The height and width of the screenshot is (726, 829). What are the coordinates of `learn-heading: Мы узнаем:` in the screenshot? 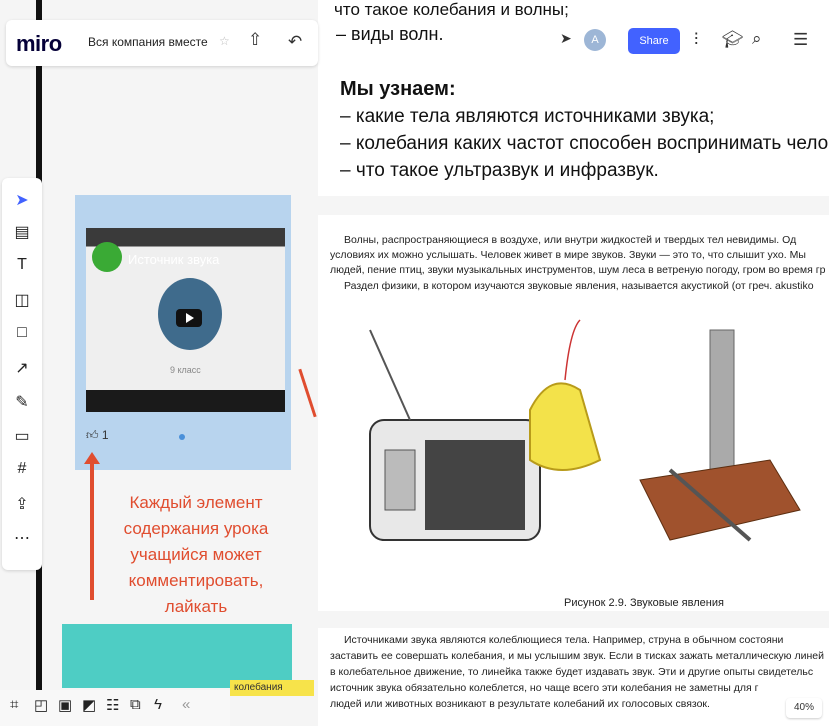 It's located at (398, 89).